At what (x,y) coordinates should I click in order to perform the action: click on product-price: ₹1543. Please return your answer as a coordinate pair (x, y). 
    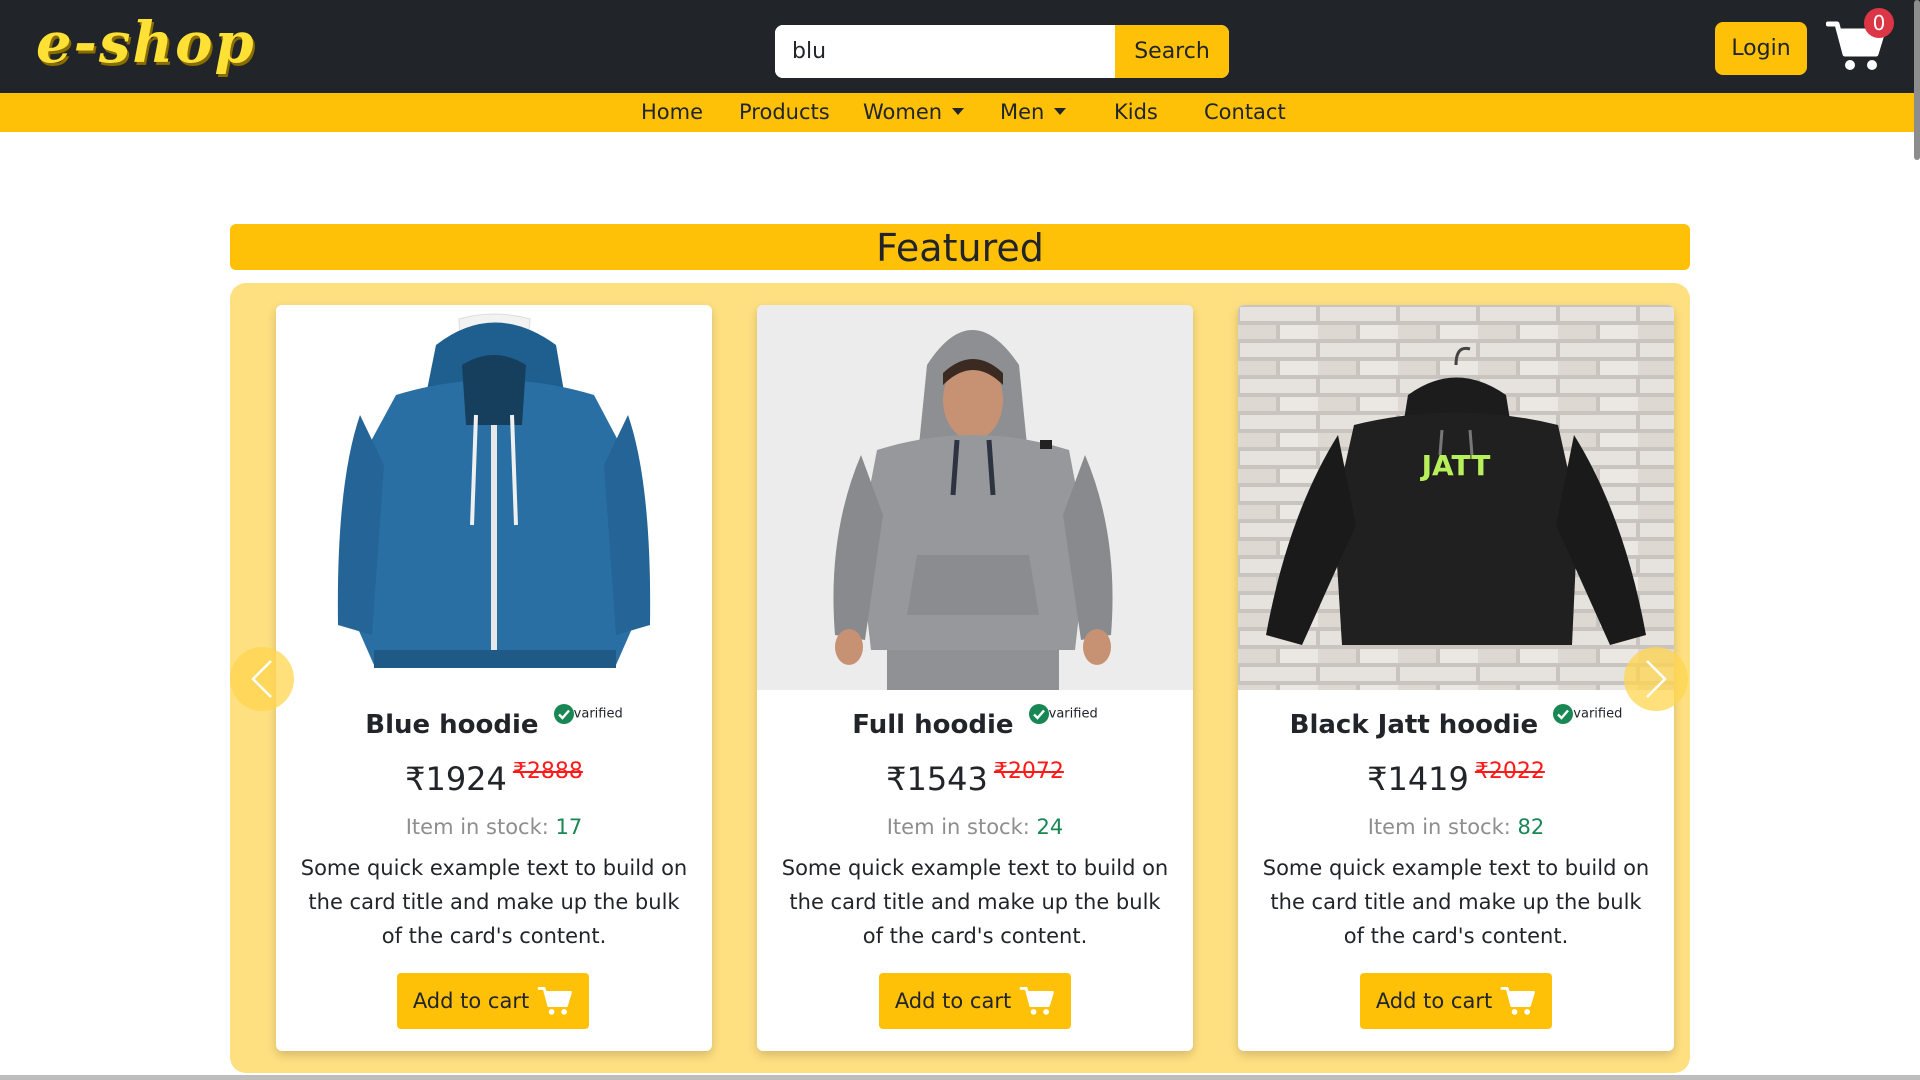
    Looking at the image, I should click on (937, 779).